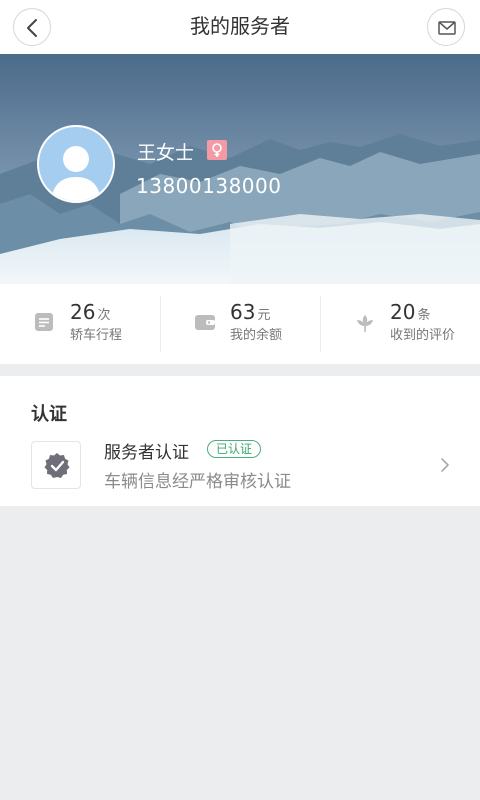 Image resolution: width=480 pixels, height=800 pixels. What do you see at coordinates (44, 322) in the screenshot?
I see `list-icon` at bounding box center [44, 322].